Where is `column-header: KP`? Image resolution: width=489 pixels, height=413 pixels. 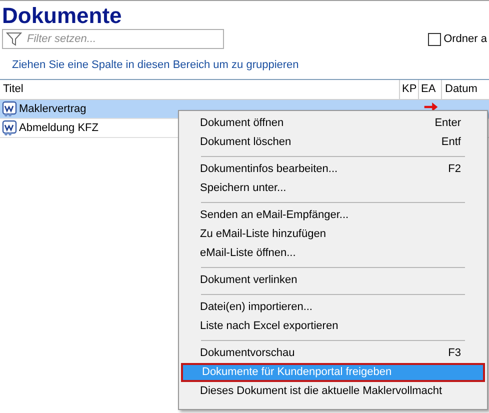 column-header: KP is located at coordinates (409, 89).